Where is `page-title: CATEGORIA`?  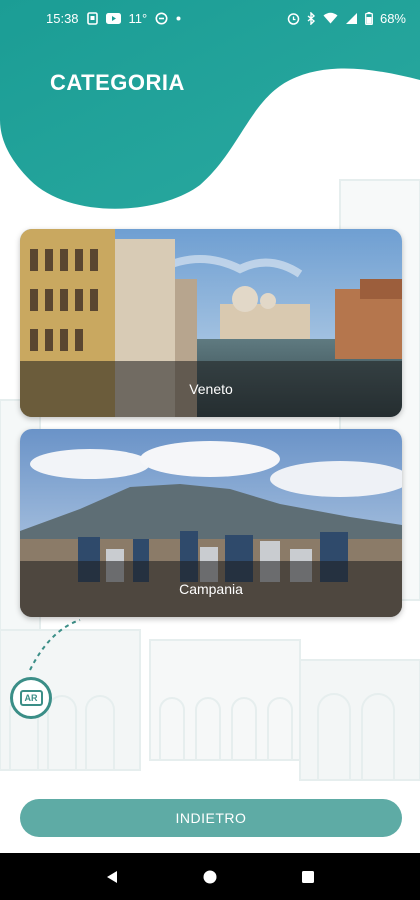
page-title: CATEGORIA is located at coordinates (117, 82).